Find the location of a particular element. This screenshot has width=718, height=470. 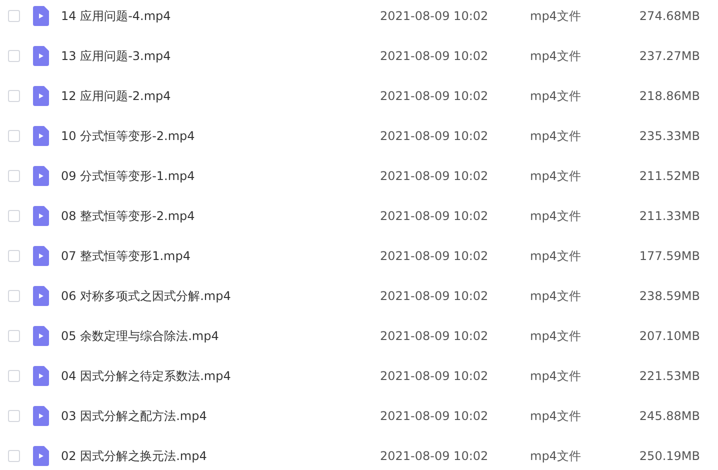

file-name: 14 应用问题-4.mp4 is located at coordinates (220, 16).